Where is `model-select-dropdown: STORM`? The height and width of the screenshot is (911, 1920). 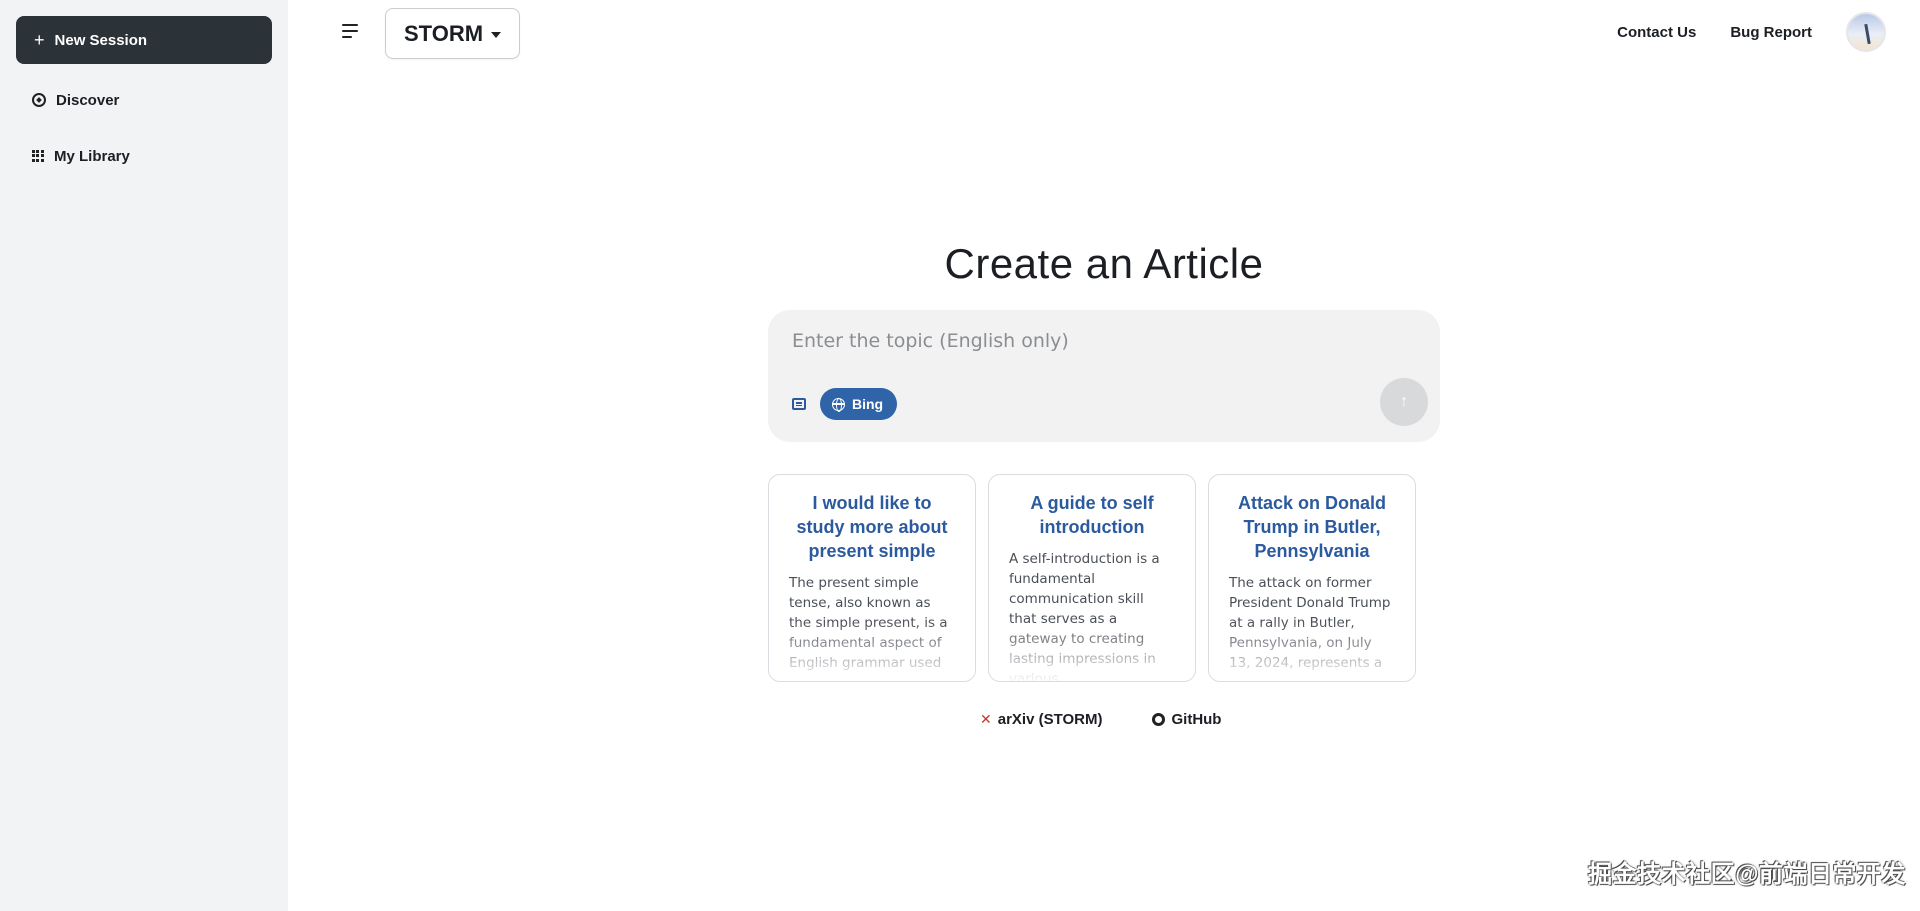 model-select-dropdown: STORM is located at coordinates (453, 33).